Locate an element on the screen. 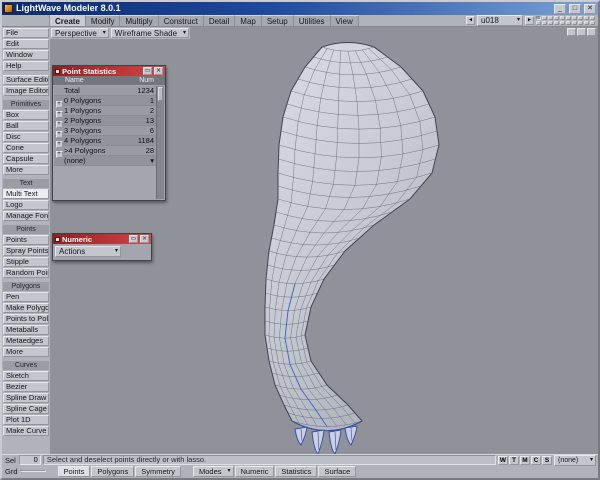  sidebar-item-pen: Pen is located at coordinates (26, 297).